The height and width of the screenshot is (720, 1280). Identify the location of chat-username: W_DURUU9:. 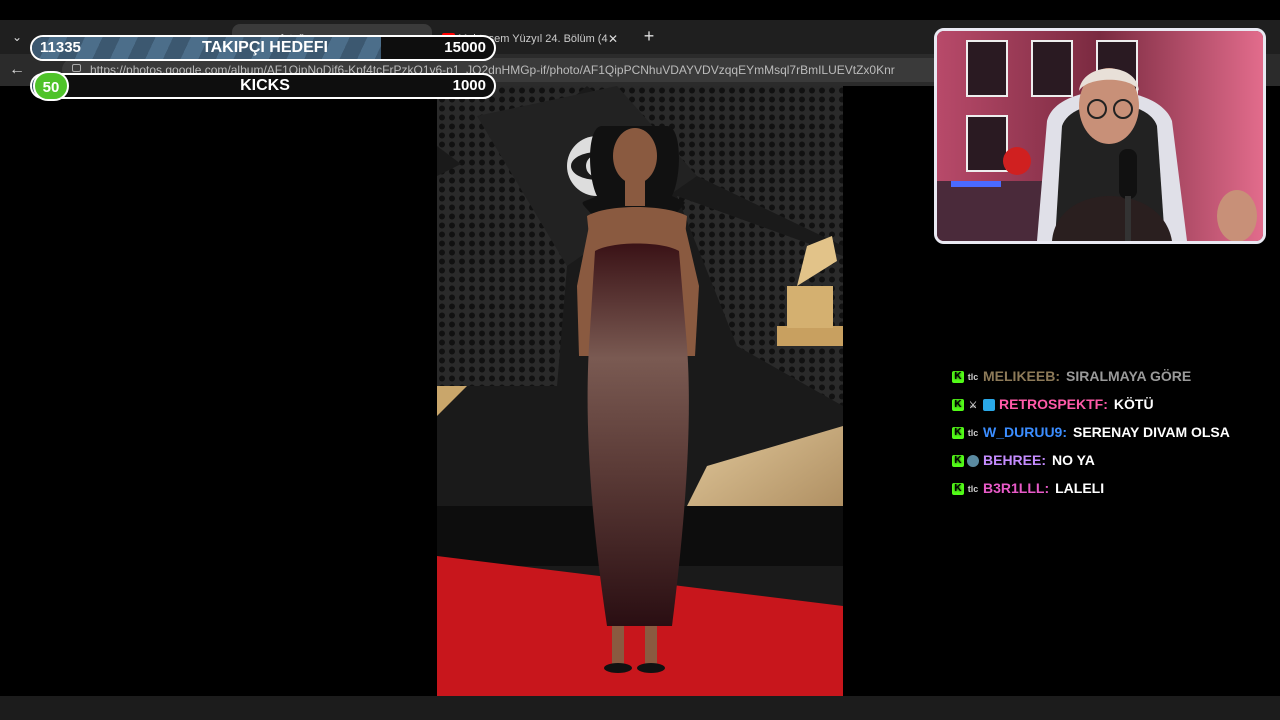
(1025, 432).